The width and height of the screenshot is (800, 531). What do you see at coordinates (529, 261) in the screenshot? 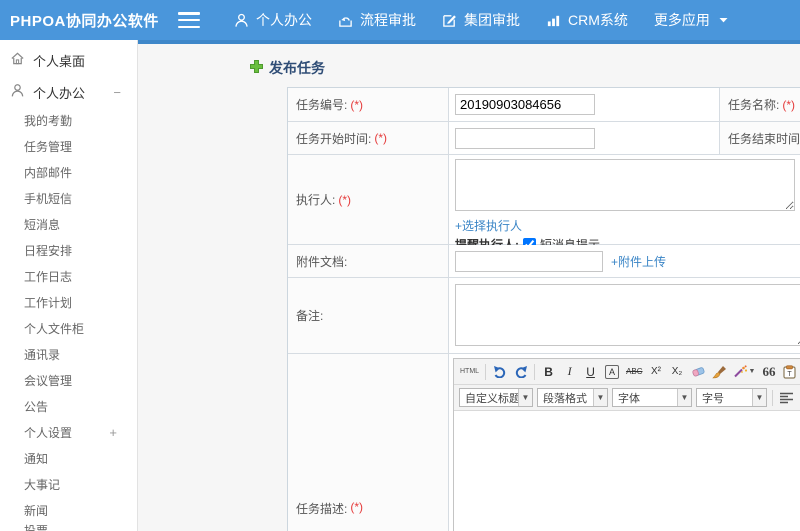
I see `attachment-input` at bounding box center [529, 261].